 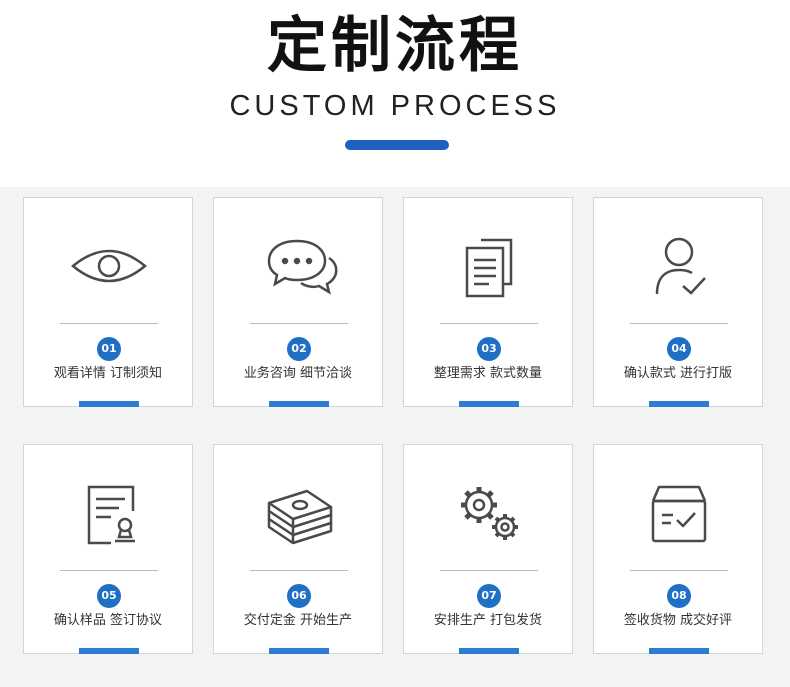 I want to click on step-number-badge: 03, so click(x=489, y=349).